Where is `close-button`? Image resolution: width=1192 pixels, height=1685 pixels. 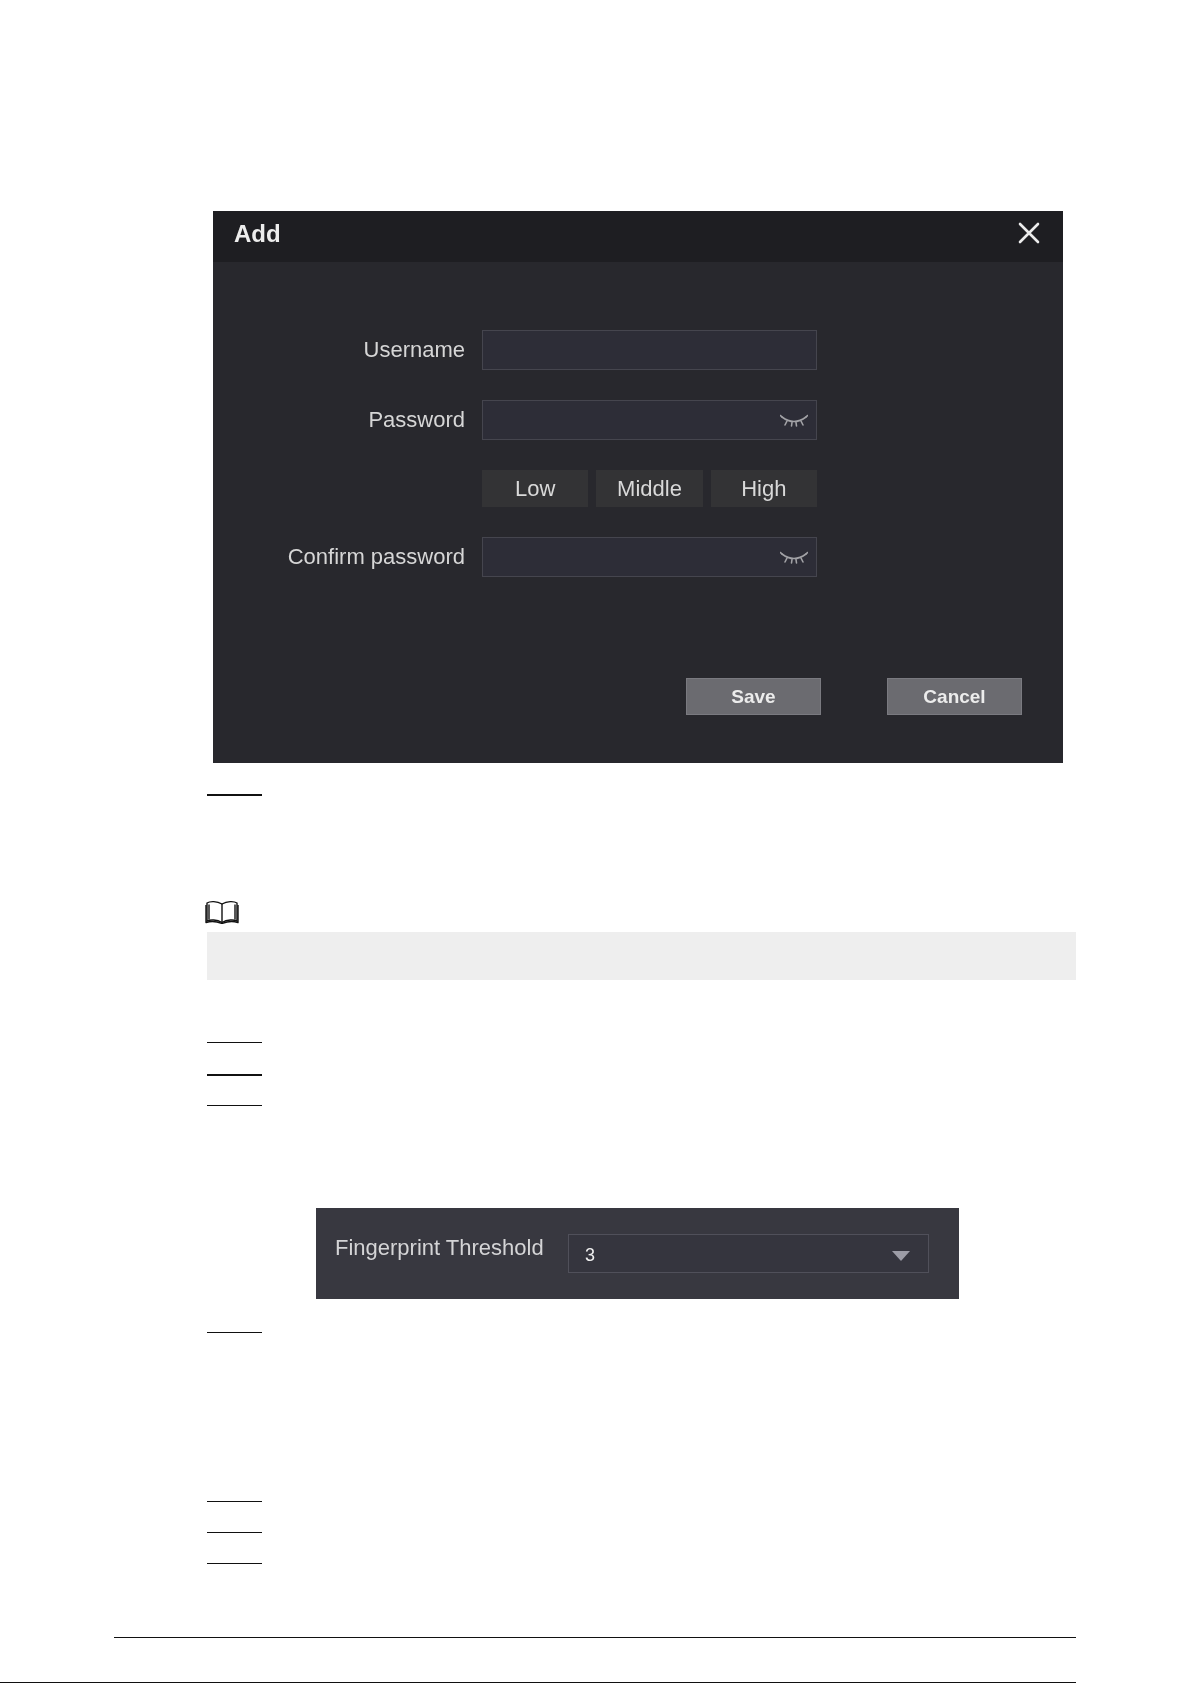 close-button is located at coordinates (1029, 232).